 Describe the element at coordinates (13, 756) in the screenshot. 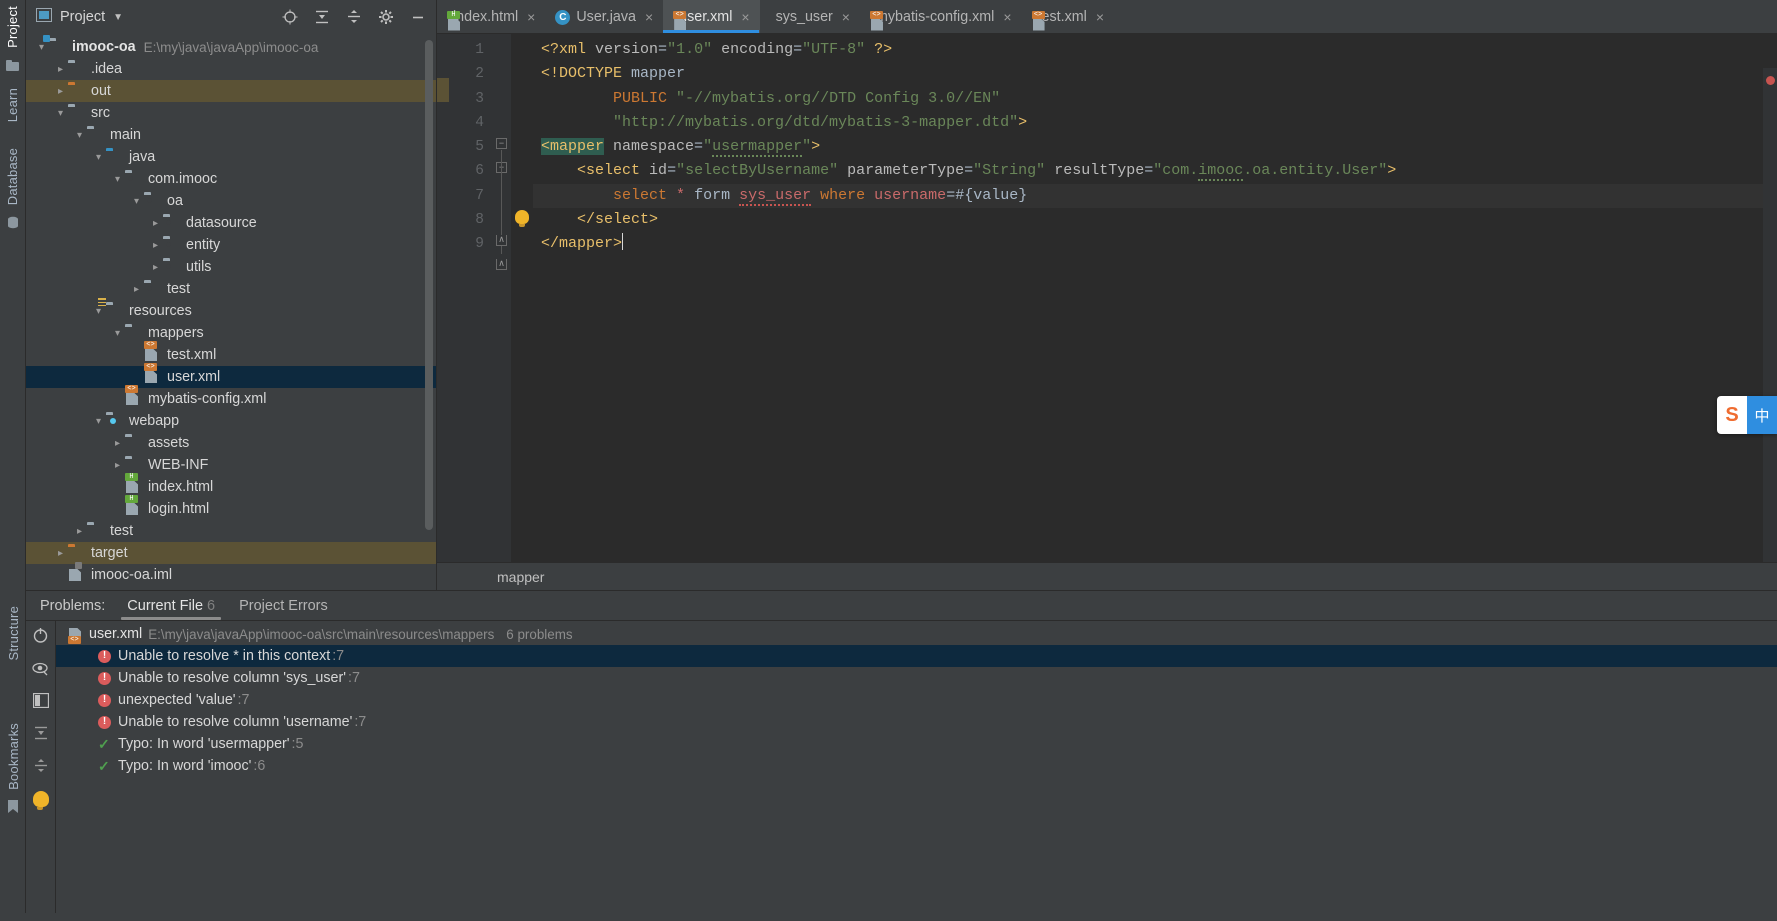

I see `tool-window-bookmarks: Bookmarks` at that location.